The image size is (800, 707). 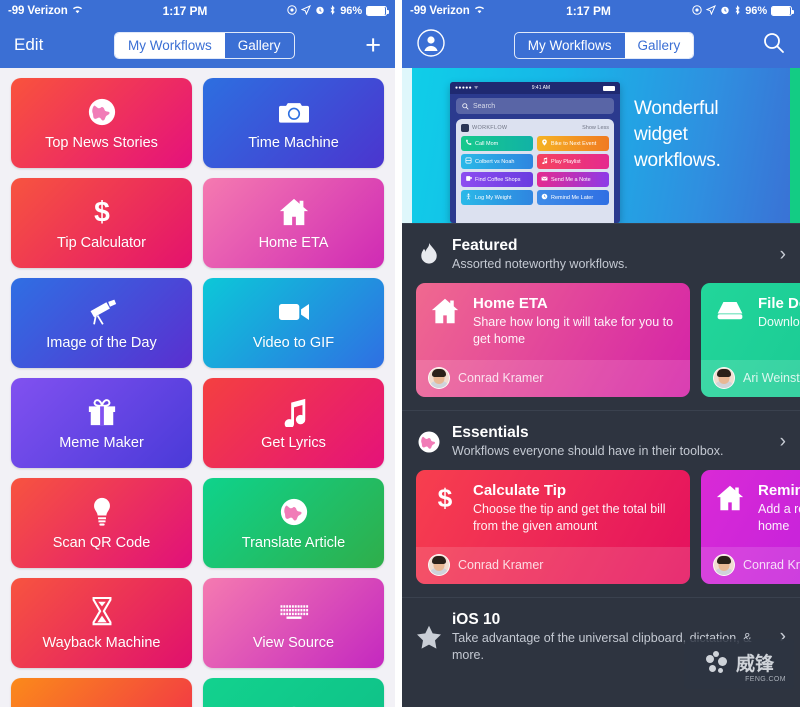 I want to click on gallery-card-description: Add a reminder for when you arrive home, so click(x=779, y=518).